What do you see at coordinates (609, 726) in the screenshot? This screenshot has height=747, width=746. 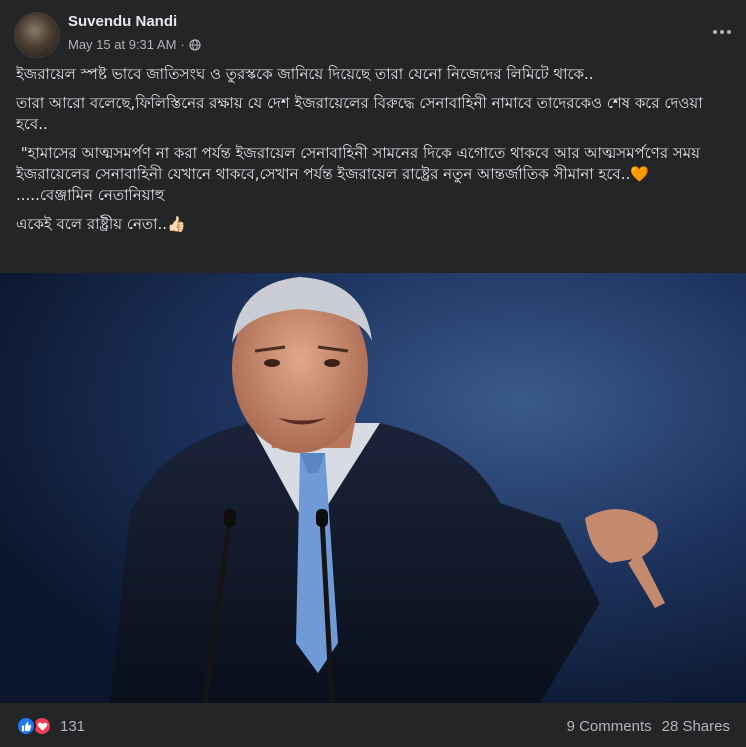 I see `comments-count-link: 9 Comments` at bounding box center [609, 726].